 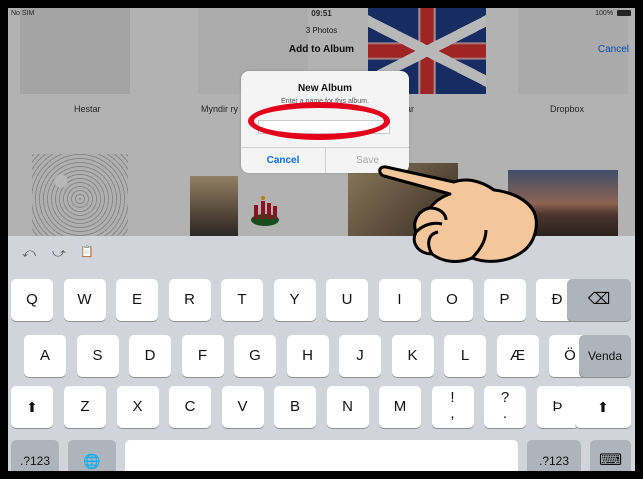 I want to click on key-8-row1: O, so click(x=452, y=300).